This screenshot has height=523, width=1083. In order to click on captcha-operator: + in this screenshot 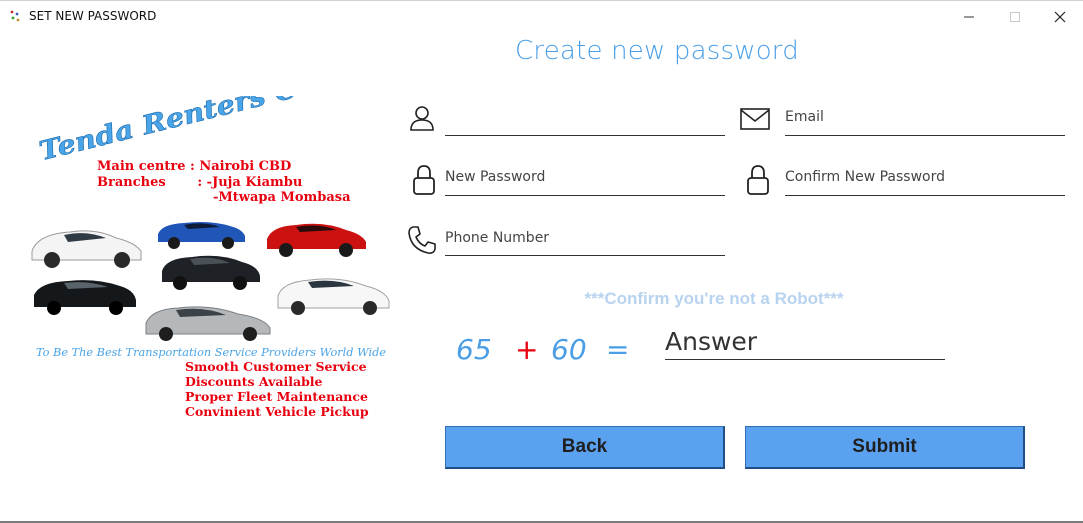, I will do `click(527, 349)`.